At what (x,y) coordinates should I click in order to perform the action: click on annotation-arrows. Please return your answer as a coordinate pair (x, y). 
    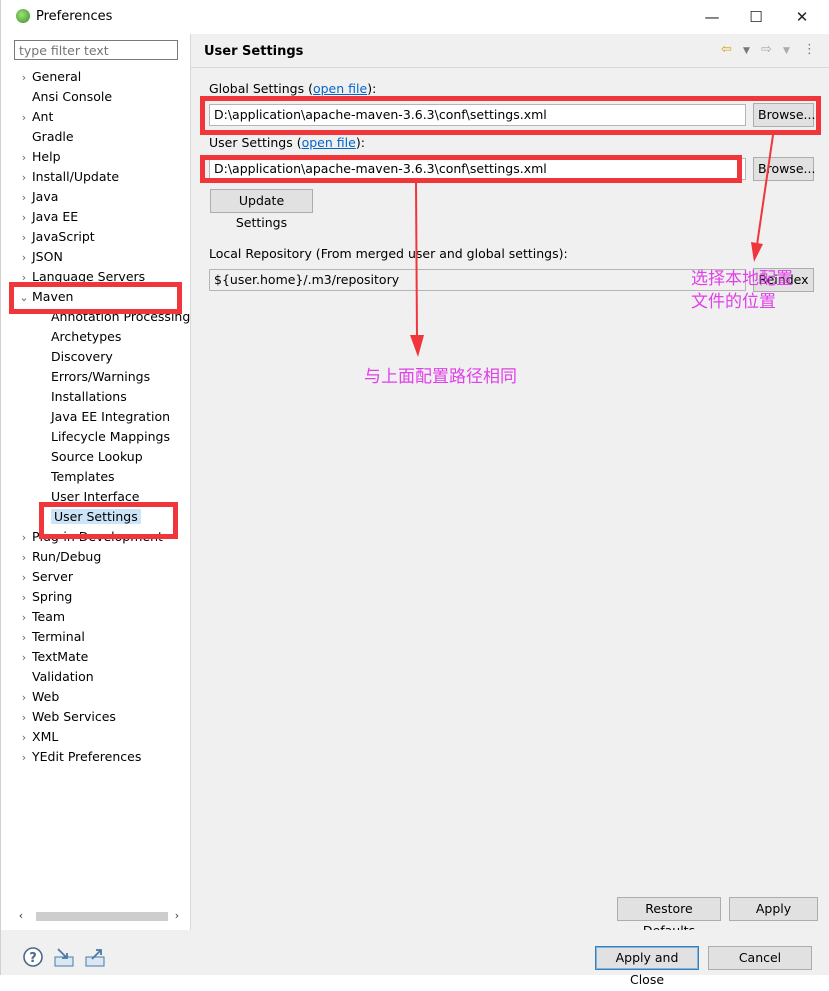
    Looking at the image, I should click on (592, 245).